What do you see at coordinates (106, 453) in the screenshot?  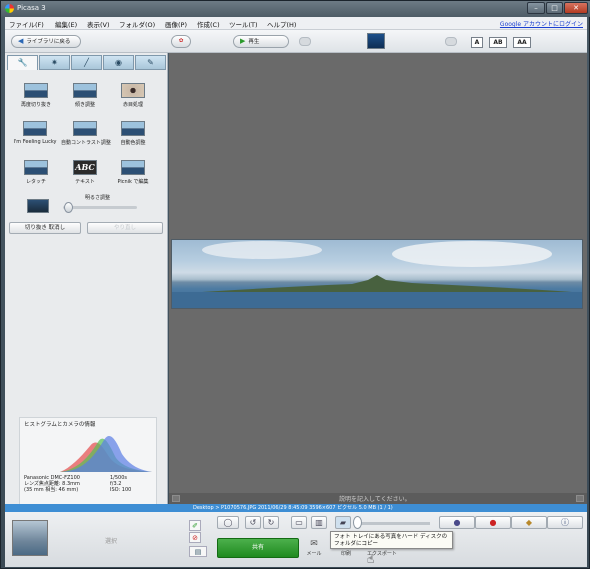 I see `histogram-chart` at bounding box center [106, 453].